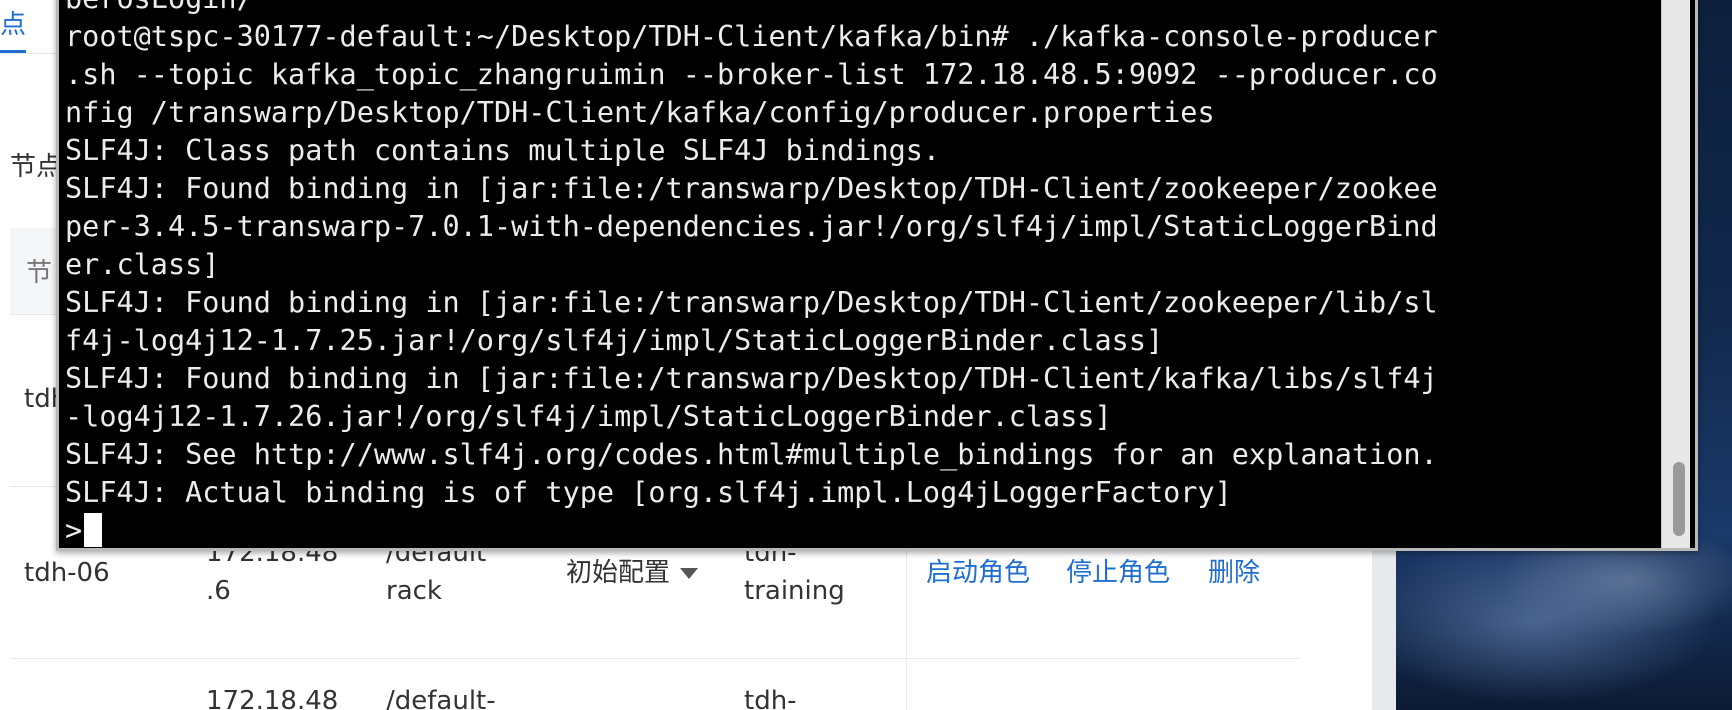  What do you see at coordinates (655, 658) in the screenshot?
I see `row-separator` at bounding box center [655, 658].